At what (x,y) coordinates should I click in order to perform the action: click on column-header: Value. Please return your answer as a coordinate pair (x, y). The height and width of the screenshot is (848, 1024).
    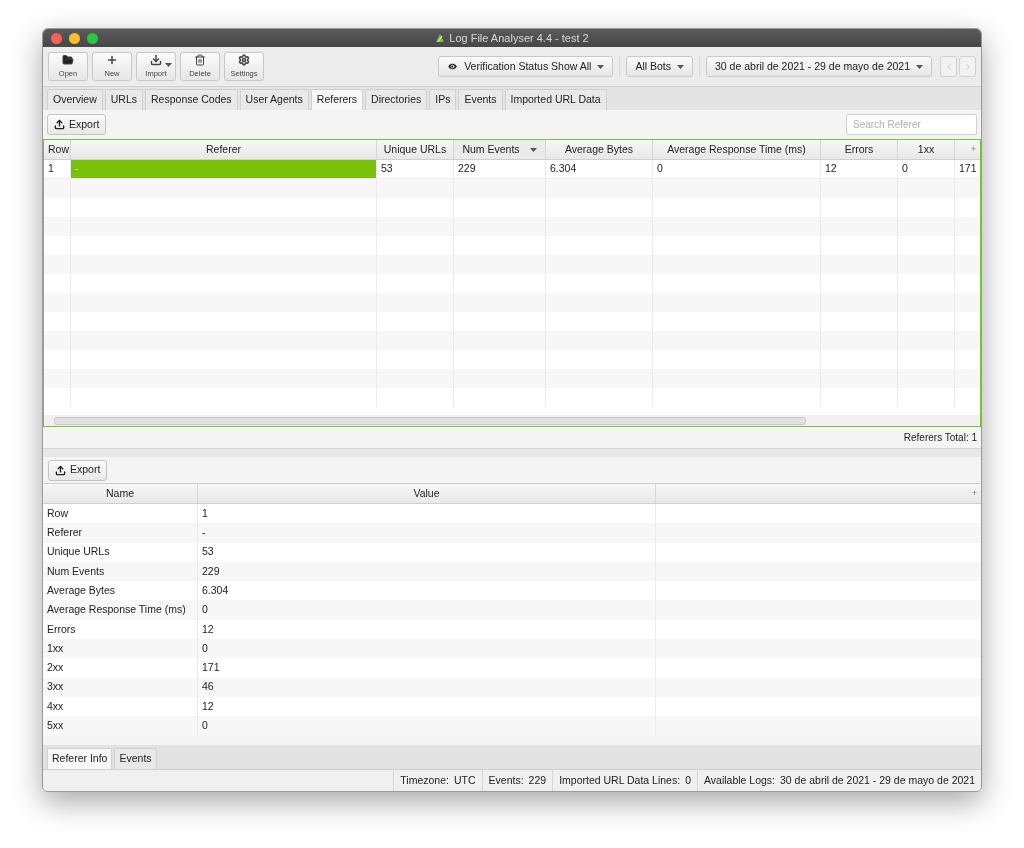
    Looking at the image, I should click on (427, 493).